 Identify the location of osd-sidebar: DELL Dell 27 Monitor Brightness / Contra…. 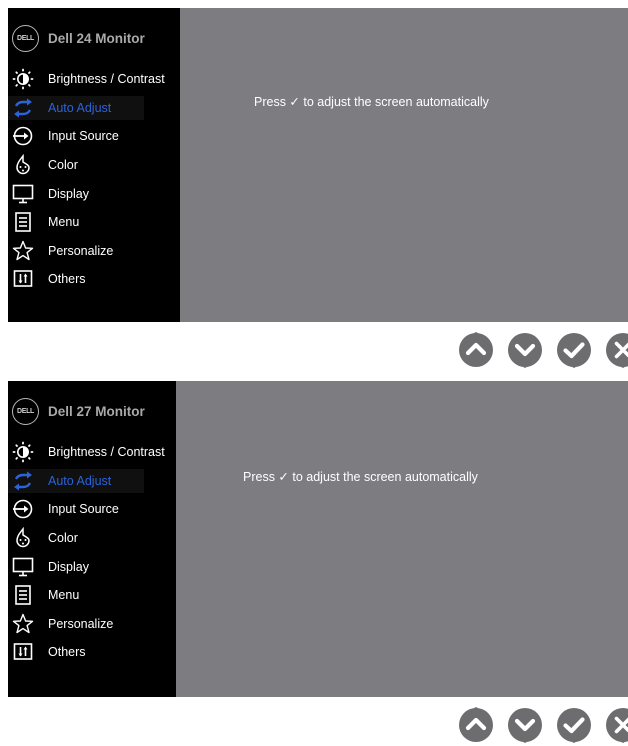
(92, 539).